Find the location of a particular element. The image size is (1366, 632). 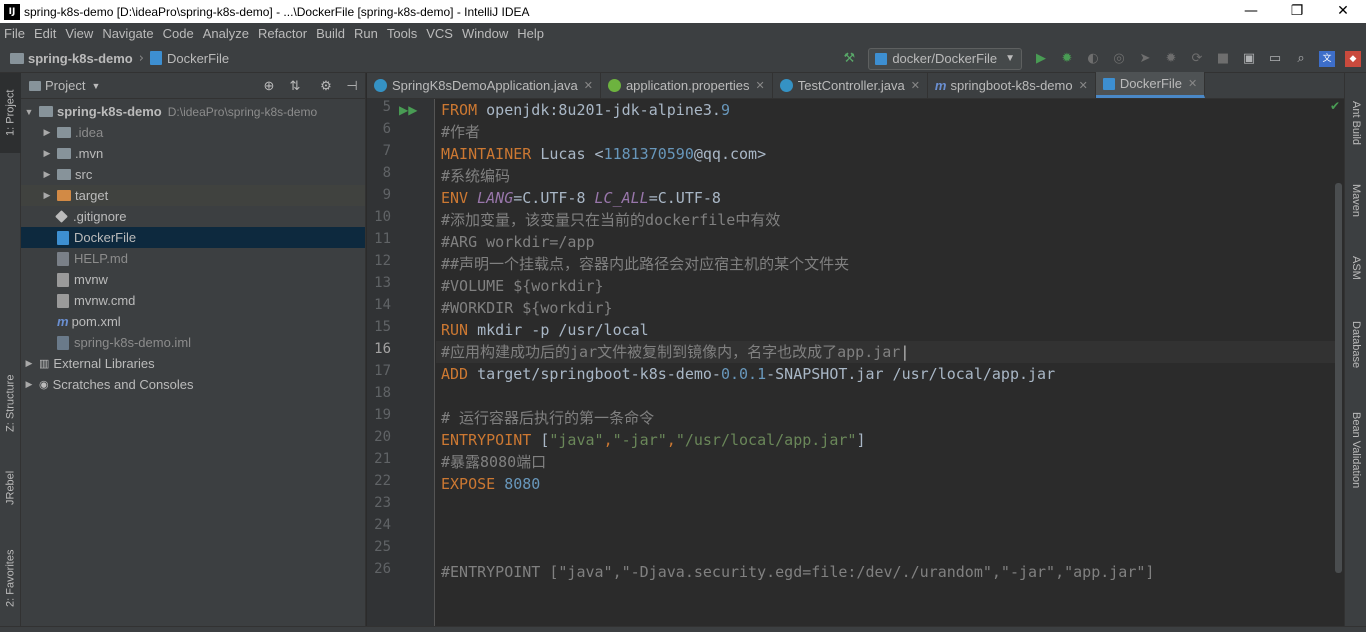

tab-springk8sdemoapplication: SpringK8sDemoApplication.java ✕ is located at coordinates (484, 85).